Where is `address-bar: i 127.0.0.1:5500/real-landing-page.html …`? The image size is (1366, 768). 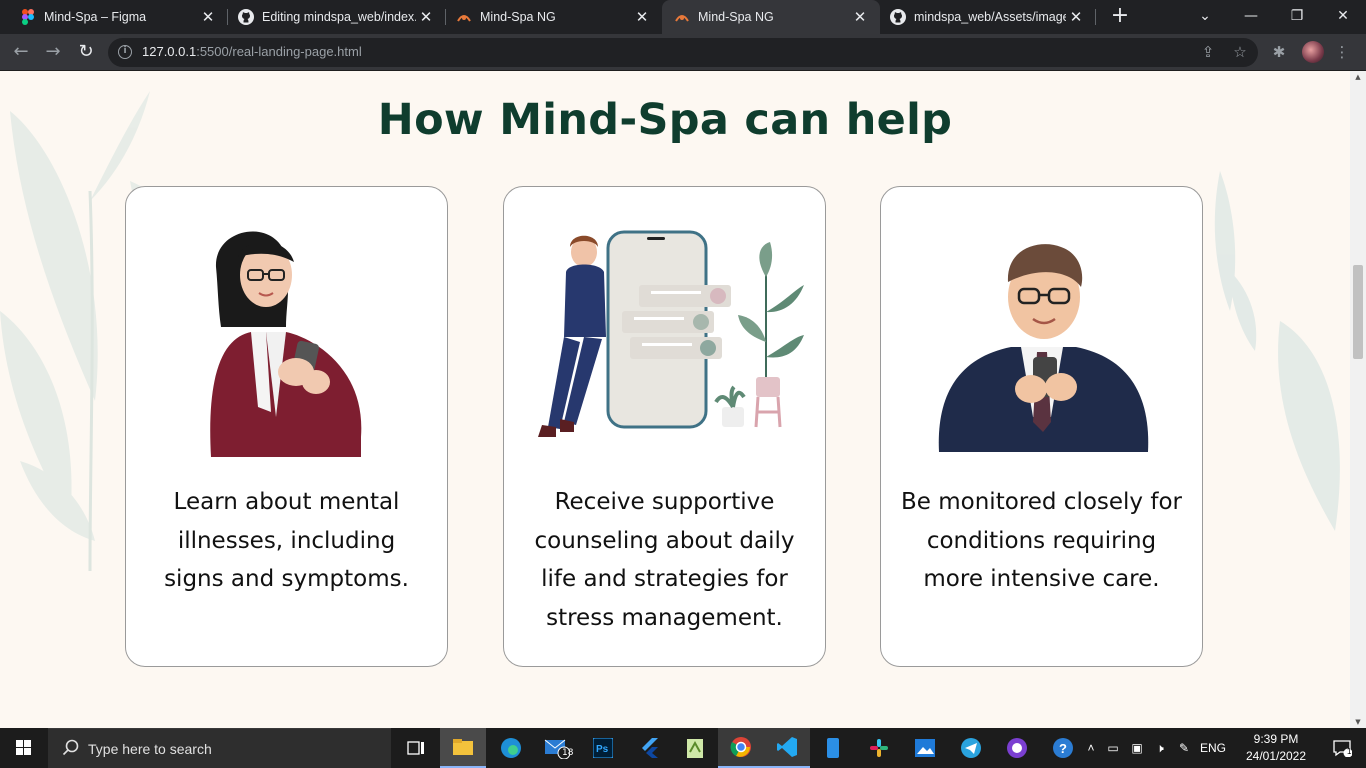 address-bar: i 127.0.0.1:5500/real-landing-page.html … is located at coordinates (683, 52).